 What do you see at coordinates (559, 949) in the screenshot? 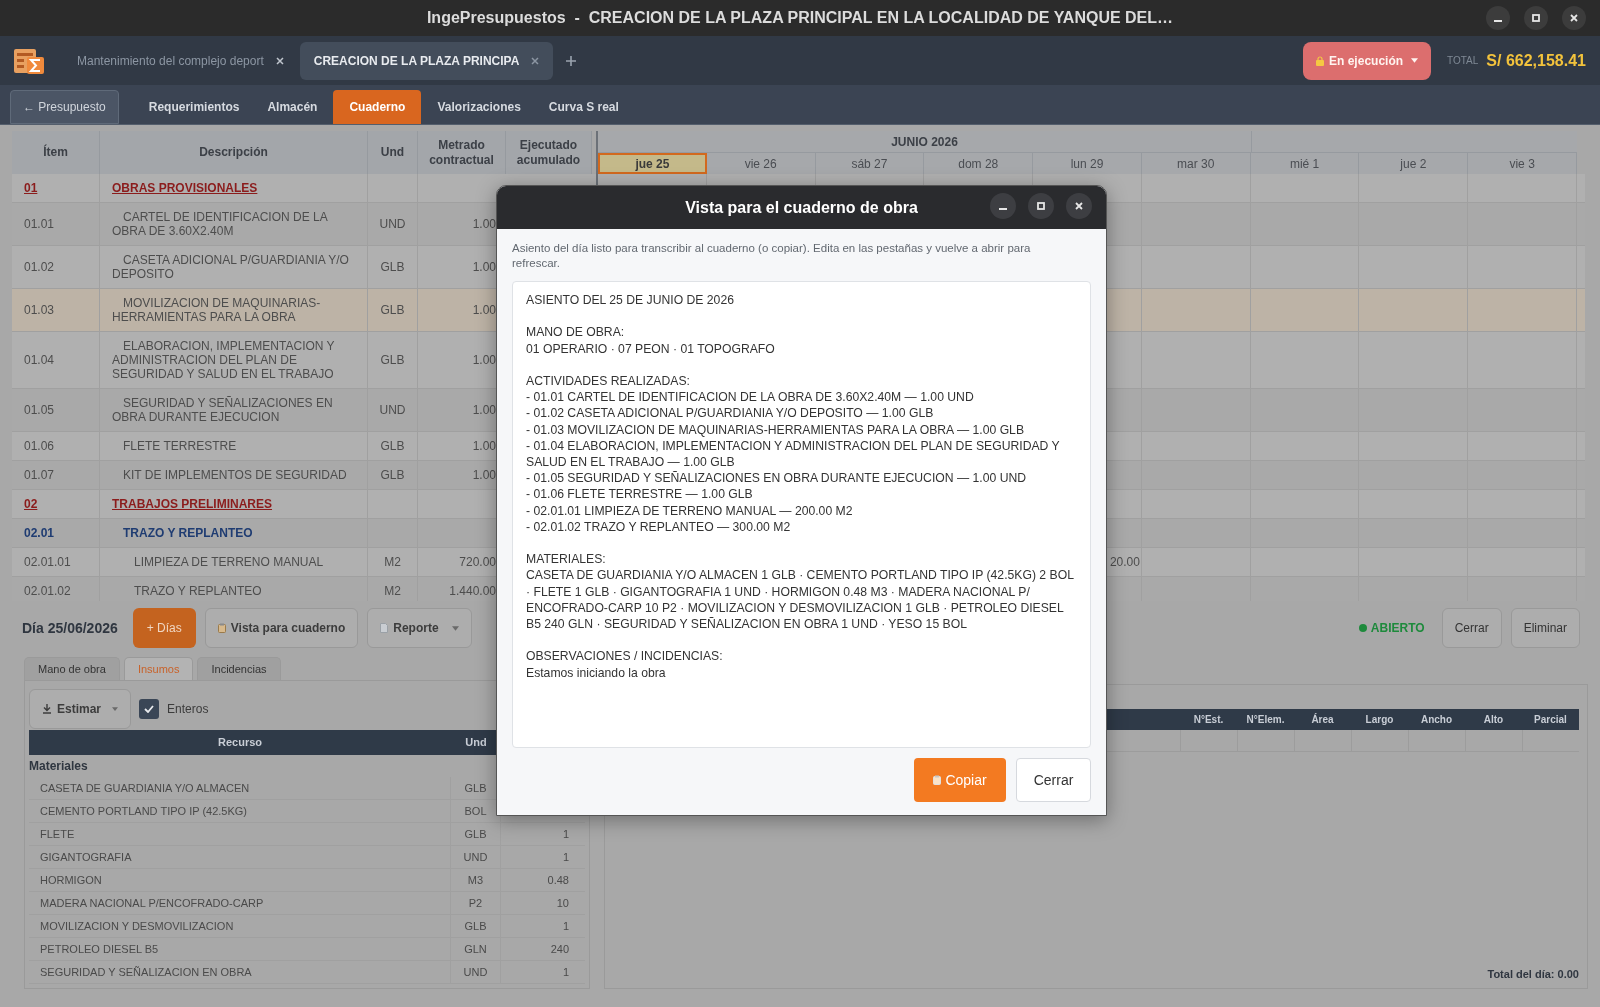
I see `quantity-text: 240` at bounding box center [559, 949].